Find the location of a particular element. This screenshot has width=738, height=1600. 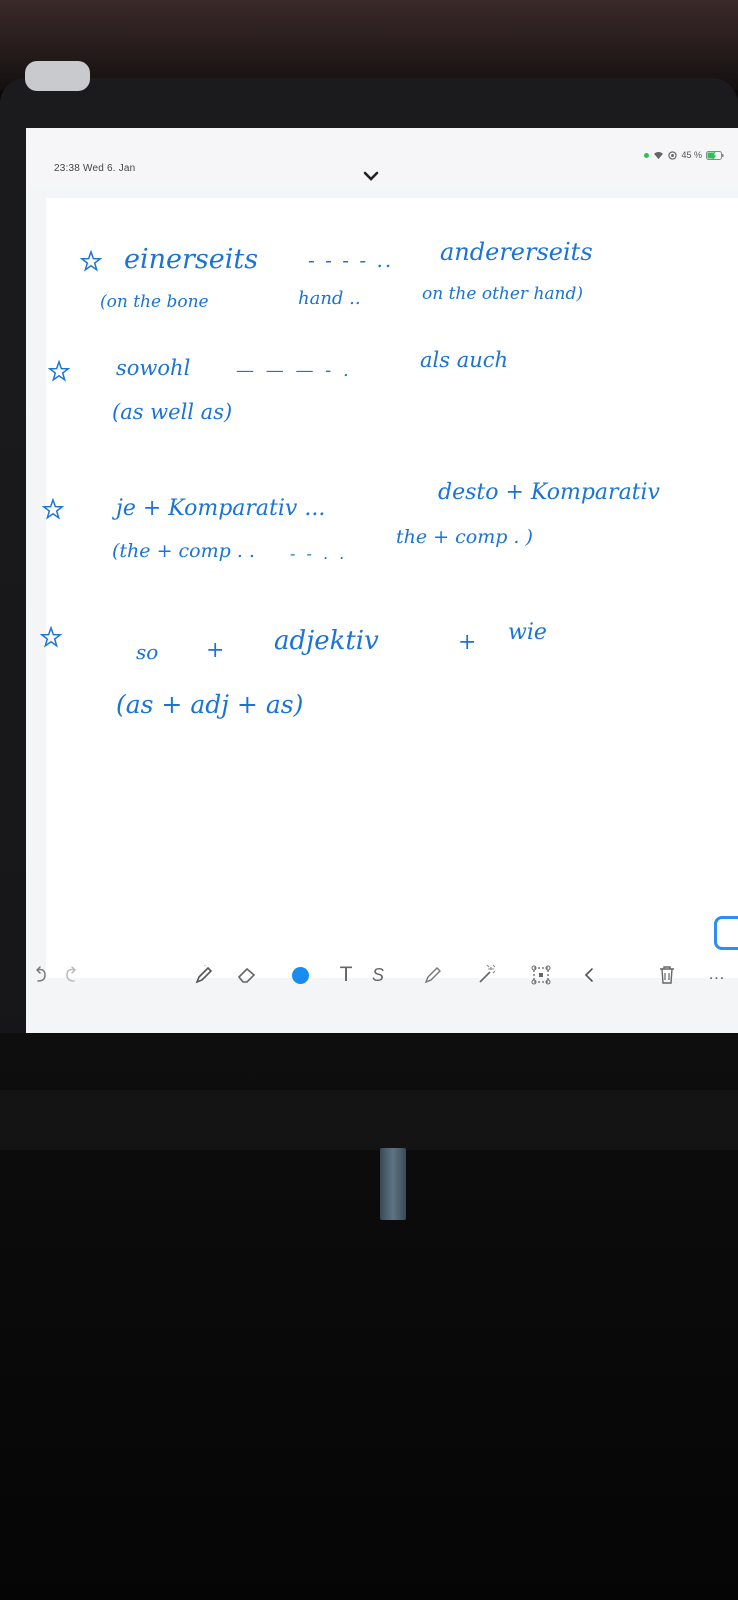

status-time: 23:38 Wed 6. Jan is located at coordinates (94, 168).